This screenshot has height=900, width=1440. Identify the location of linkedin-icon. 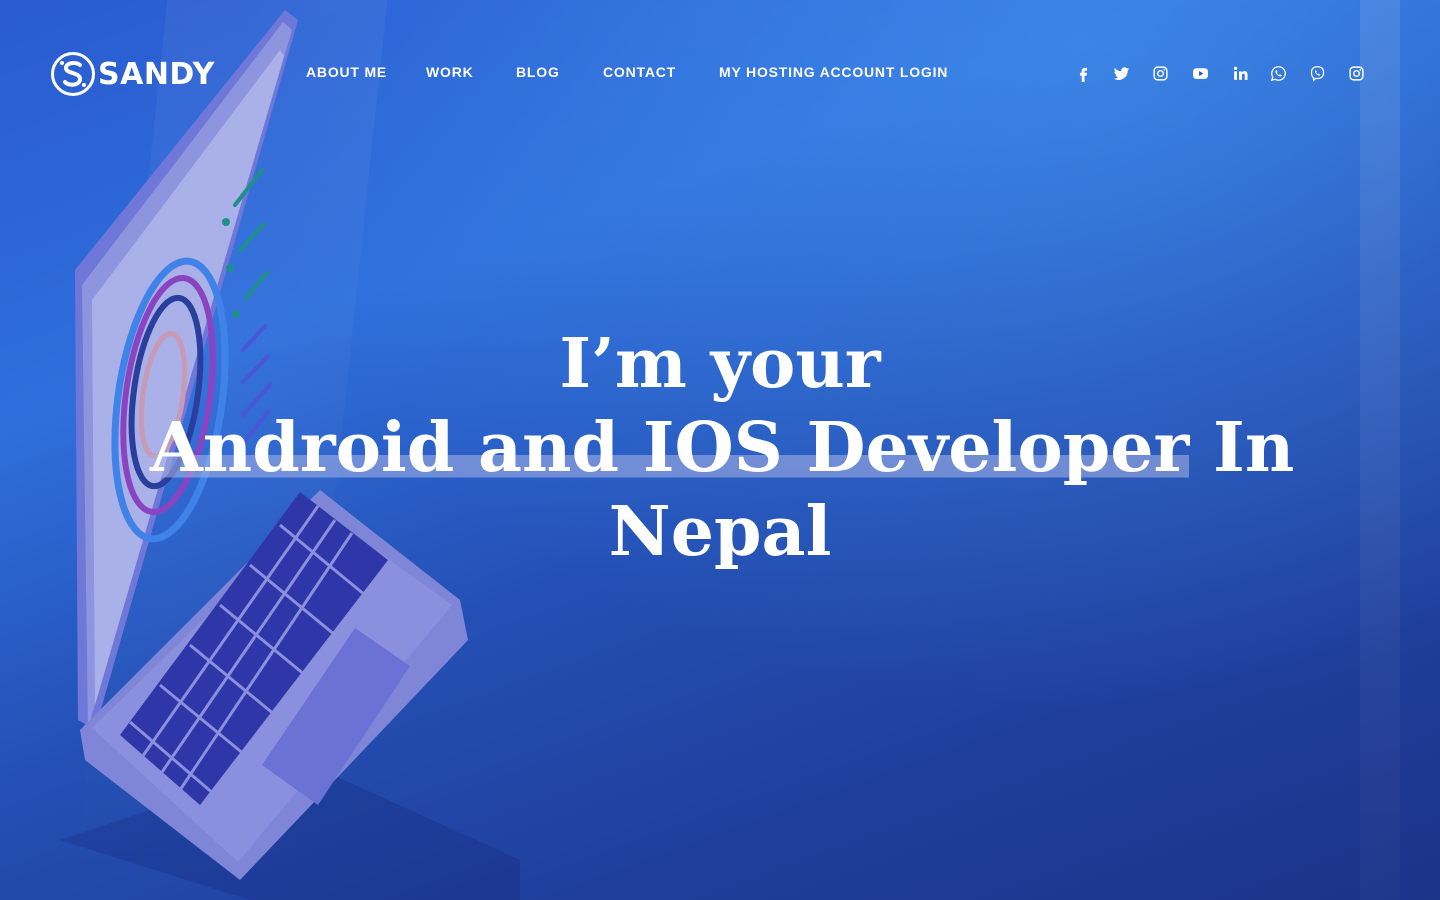
(1240, 73).